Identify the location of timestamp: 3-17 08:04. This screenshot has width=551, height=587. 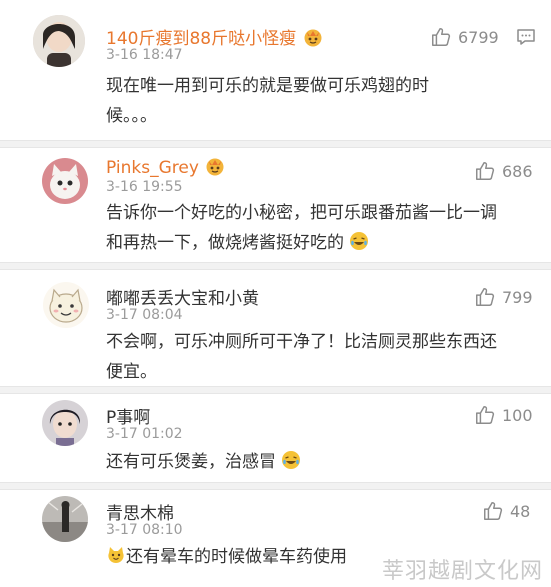
(144, 315).